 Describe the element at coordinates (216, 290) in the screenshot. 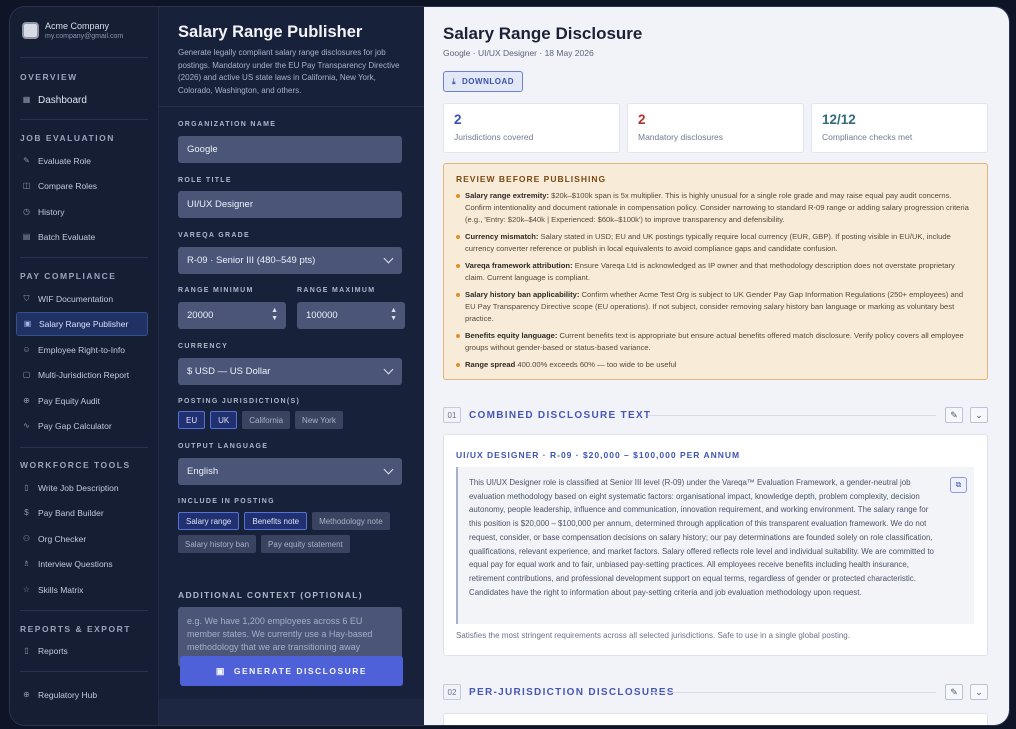

I see `min-label: RANGE MINIMUM` at that location.